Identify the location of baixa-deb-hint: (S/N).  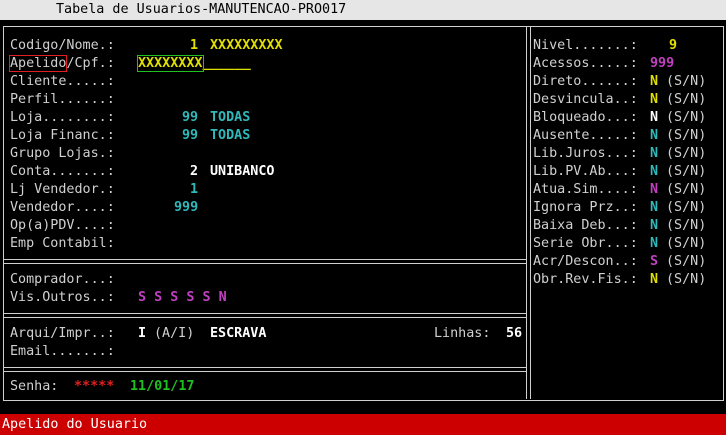
(686, 225).